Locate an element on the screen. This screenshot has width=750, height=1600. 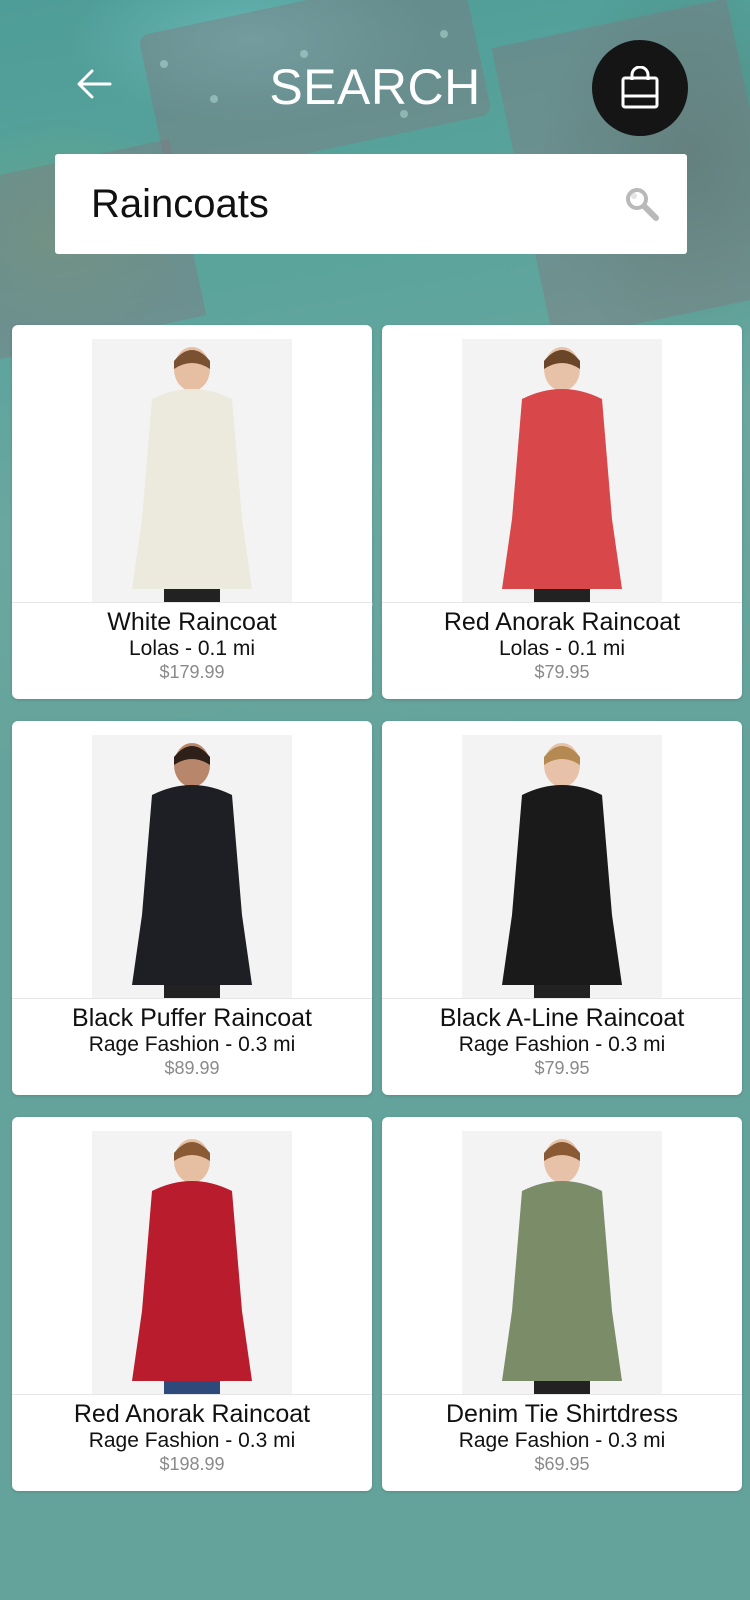
product-name: Denim Tie Shirtdress is located at coordinates (562, 1414).